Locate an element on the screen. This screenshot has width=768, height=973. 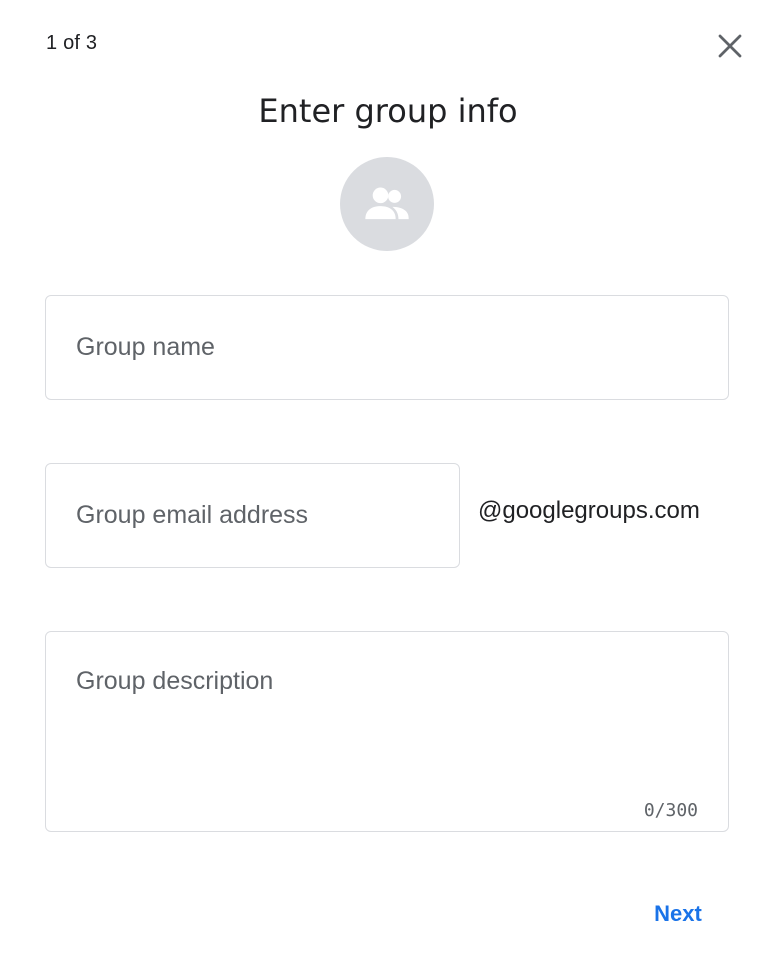
group-email-input is located at coordinates (252, 515).